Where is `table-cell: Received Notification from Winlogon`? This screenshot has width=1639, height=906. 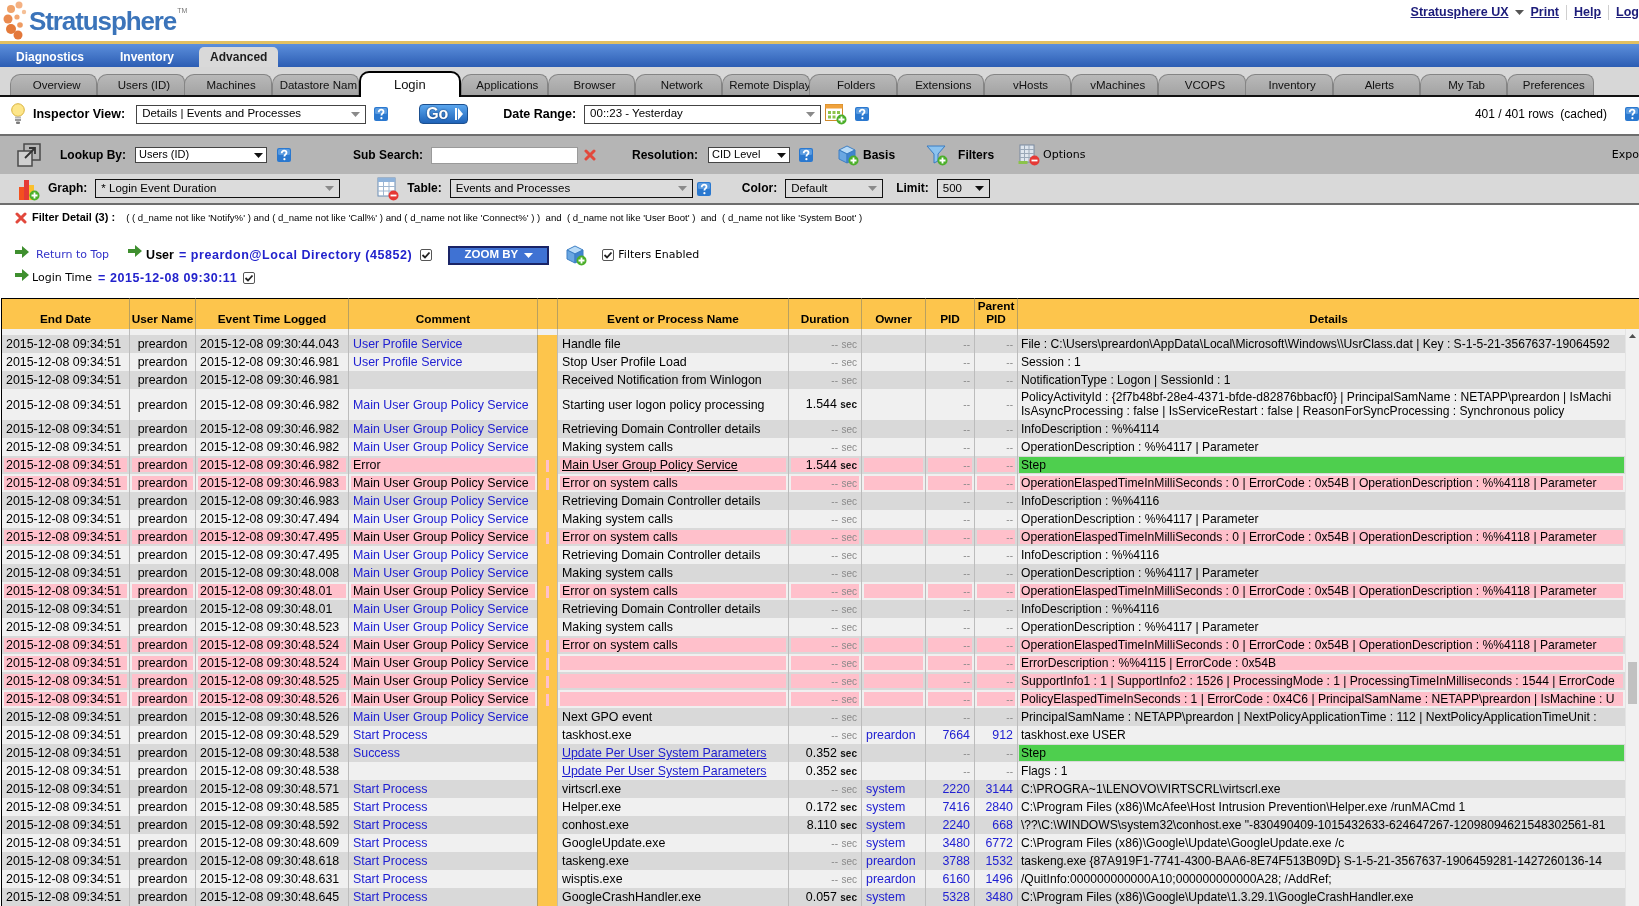 table-cell: Received Notification from Winlogon is located at coordinates (672, 380).